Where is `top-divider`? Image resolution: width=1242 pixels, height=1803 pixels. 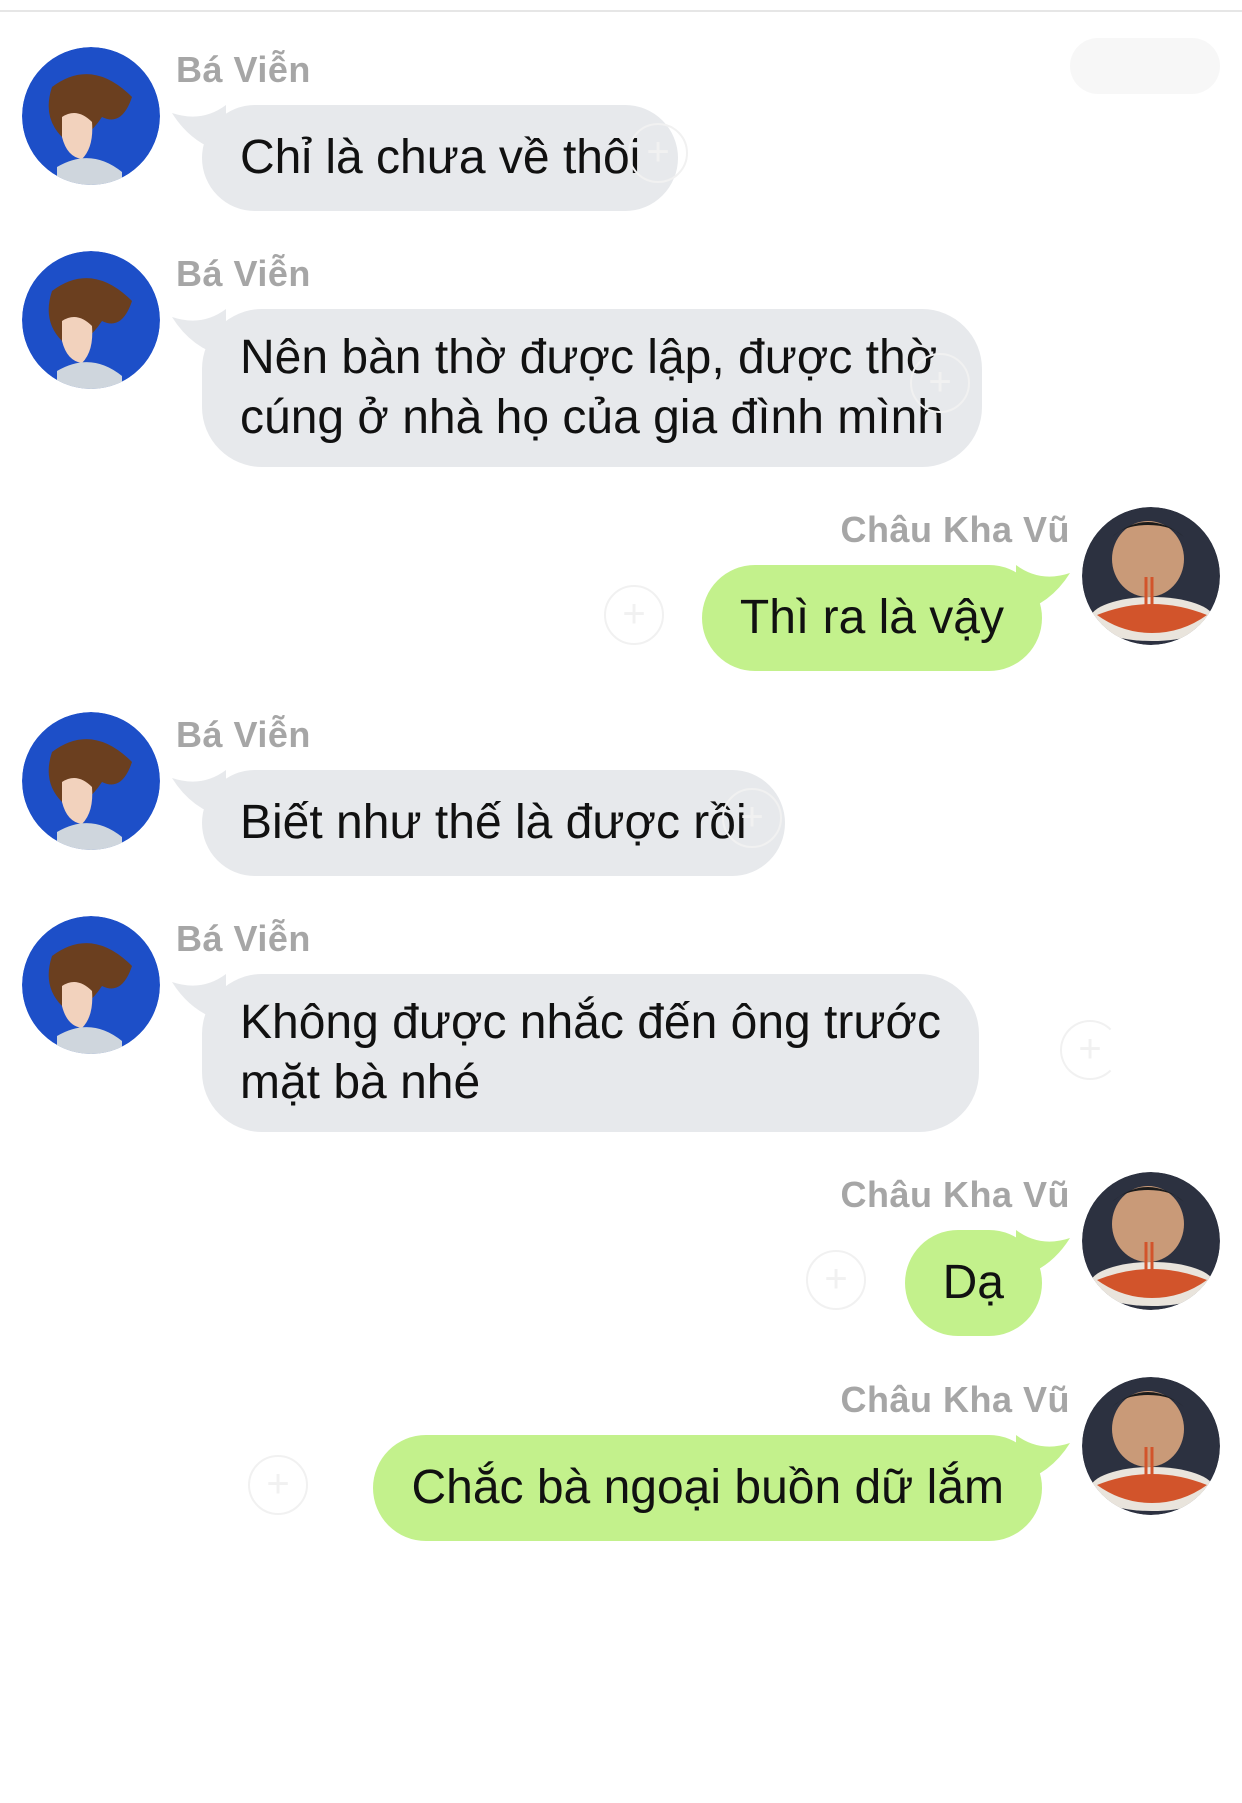
top-divider is located at coordinates (621, 11).